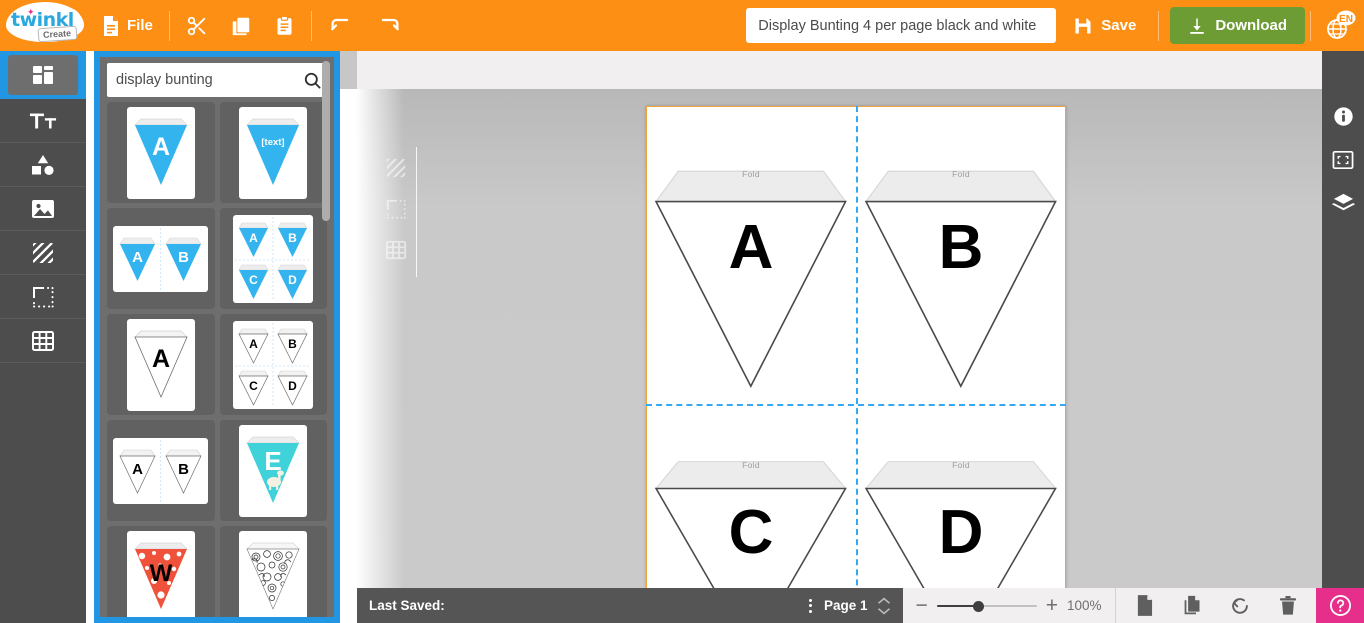  Describe the element at coordinates (326, 141) in the screenshot. I see `panel-scrollbar-thumb` at that location.